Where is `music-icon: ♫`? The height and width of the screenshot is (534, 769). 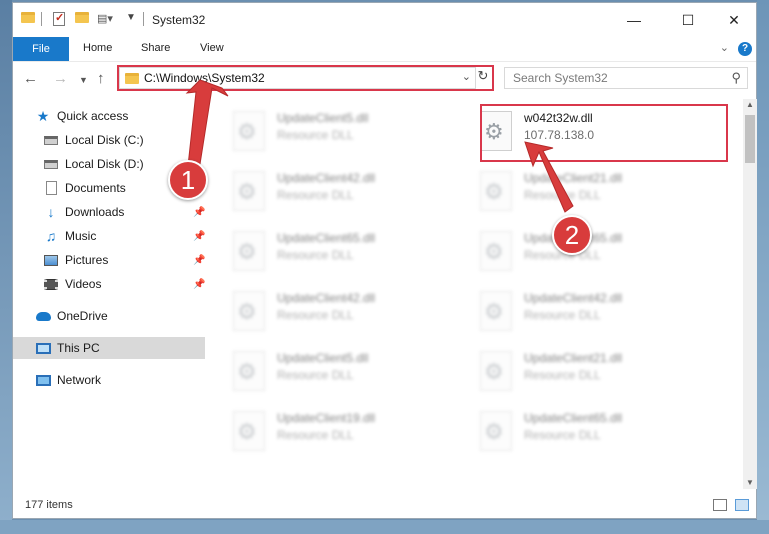
music-icon: ♫ is located at coordinates (51, 236).